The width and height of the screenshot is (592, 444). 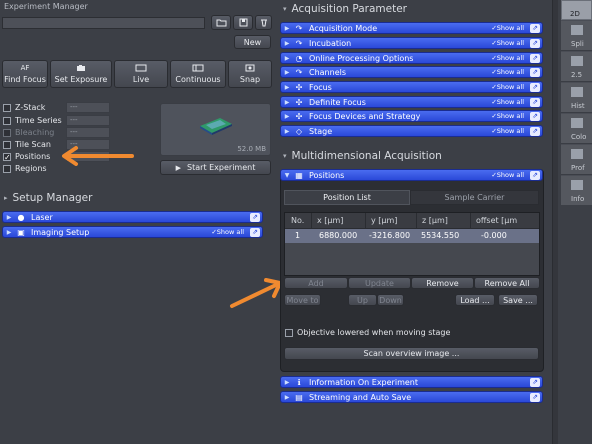 I want to click on channels-section: ▶ ↷ Channels ✓Show all ⇗, so click(x=411, y=72).